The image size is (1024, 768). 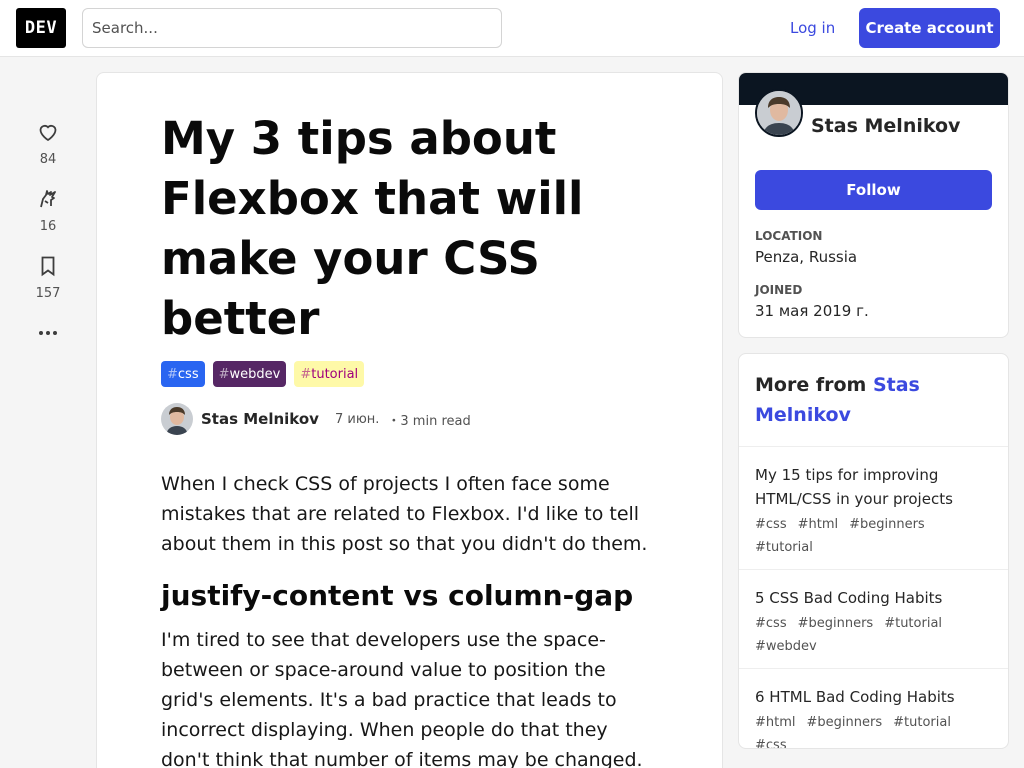 What do you see at coordinates (48, 143) in the screenshot?
I see `heart-reaction-button: 84` at bounding box center [48, 143].